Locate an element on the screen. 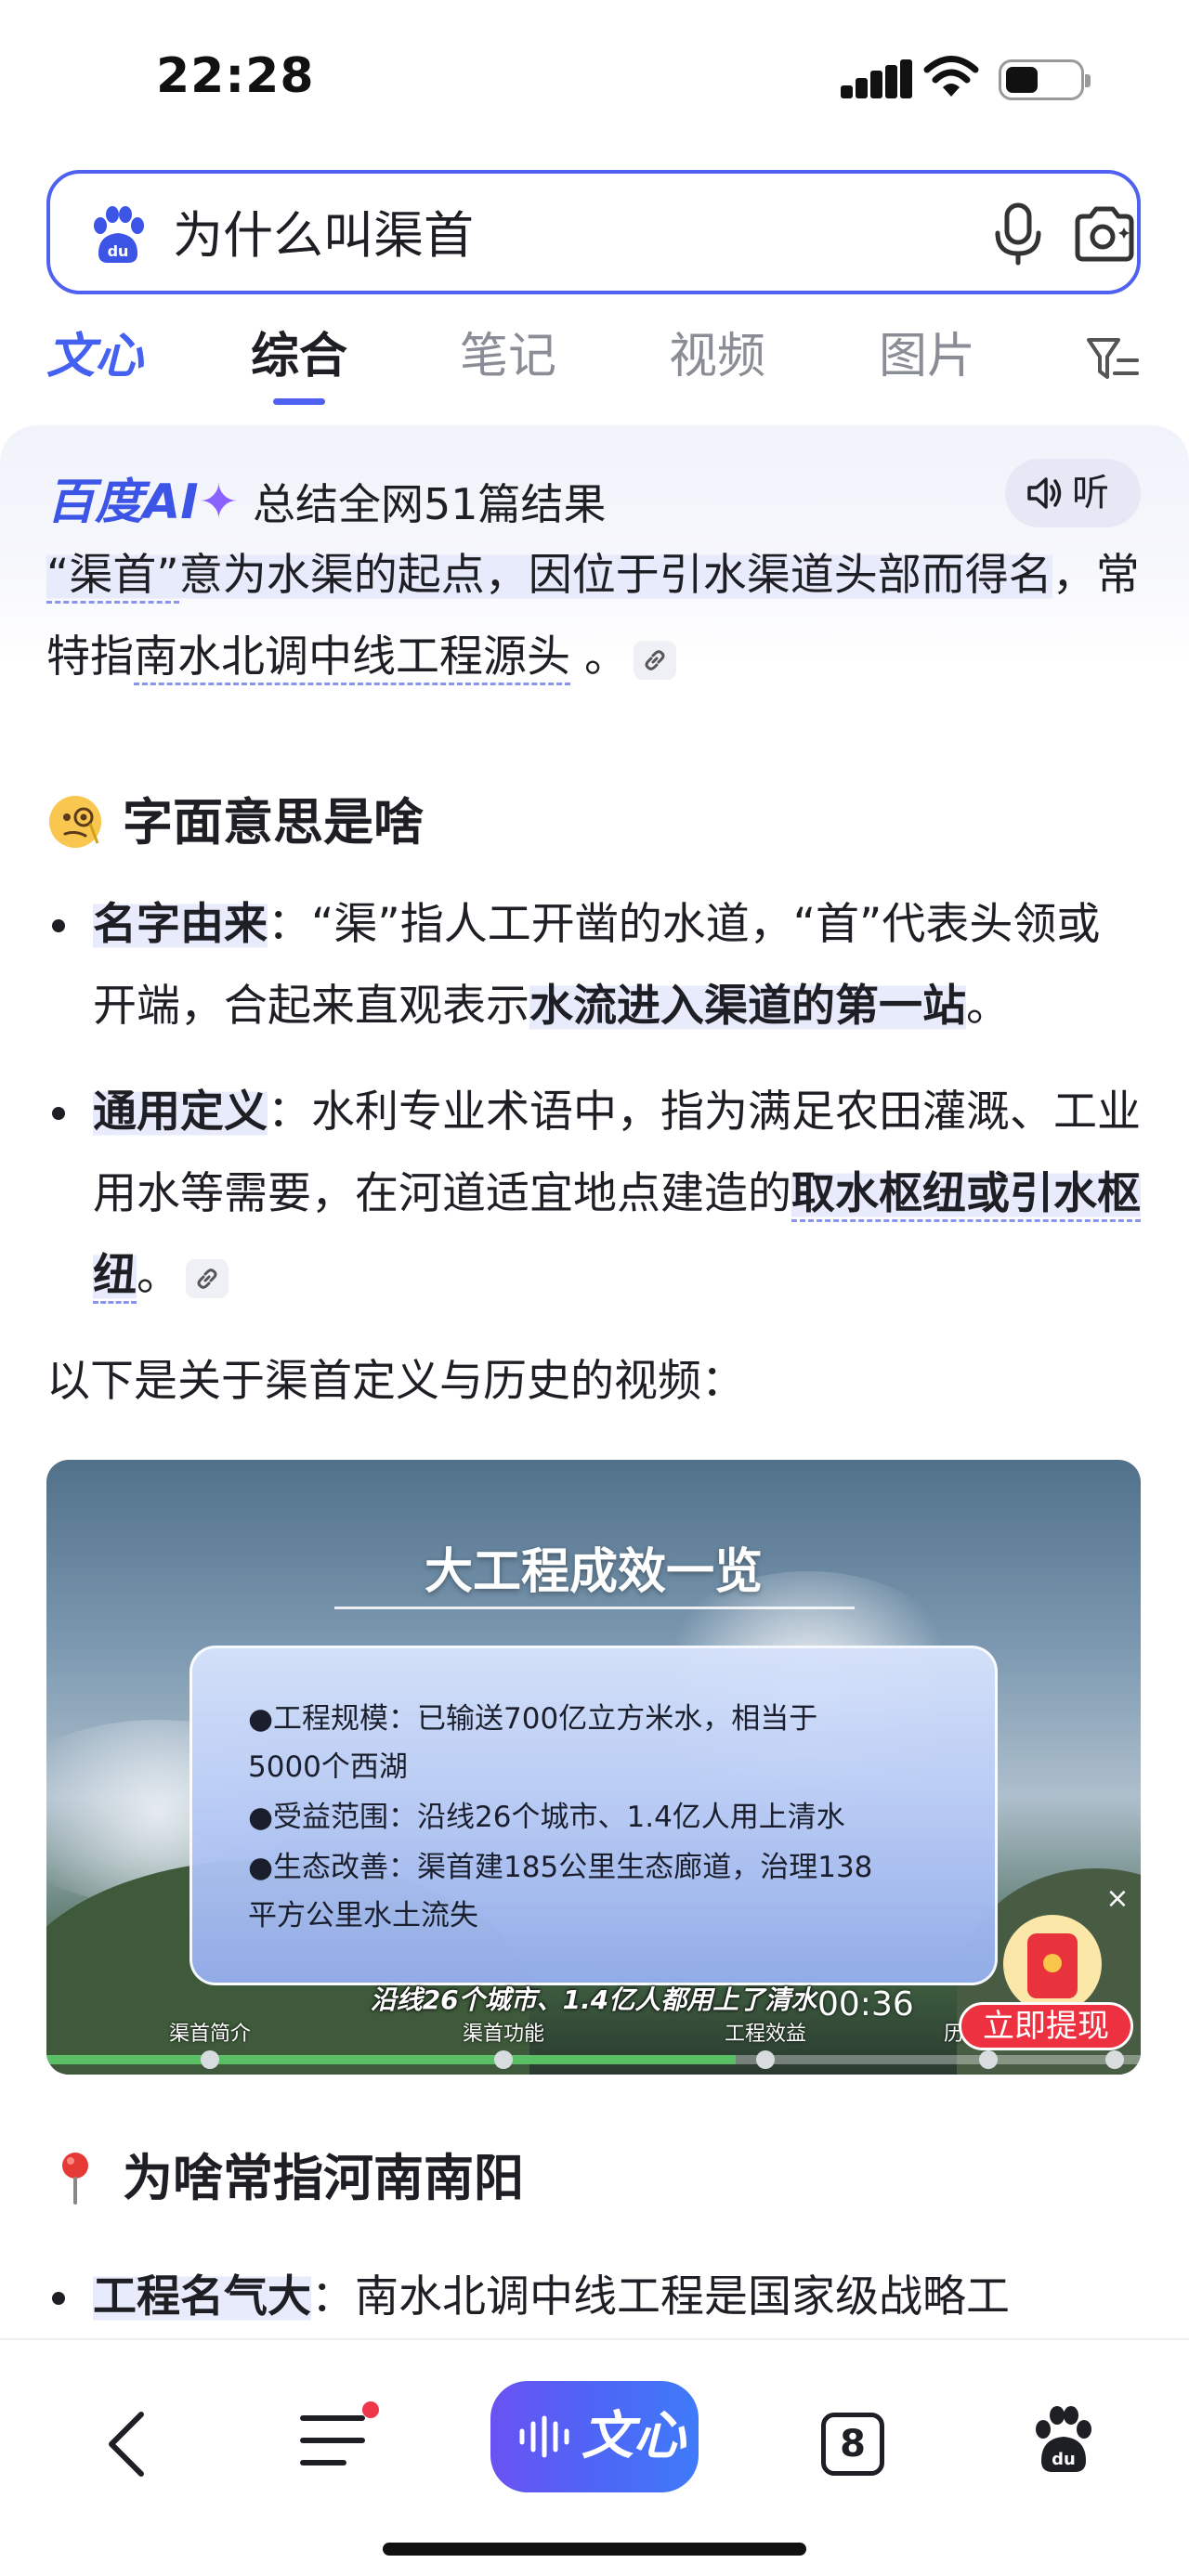 Image resolution: width=1189 pixels, height=2576 pixels. menu-icon is located at coordinates (338, 2437).